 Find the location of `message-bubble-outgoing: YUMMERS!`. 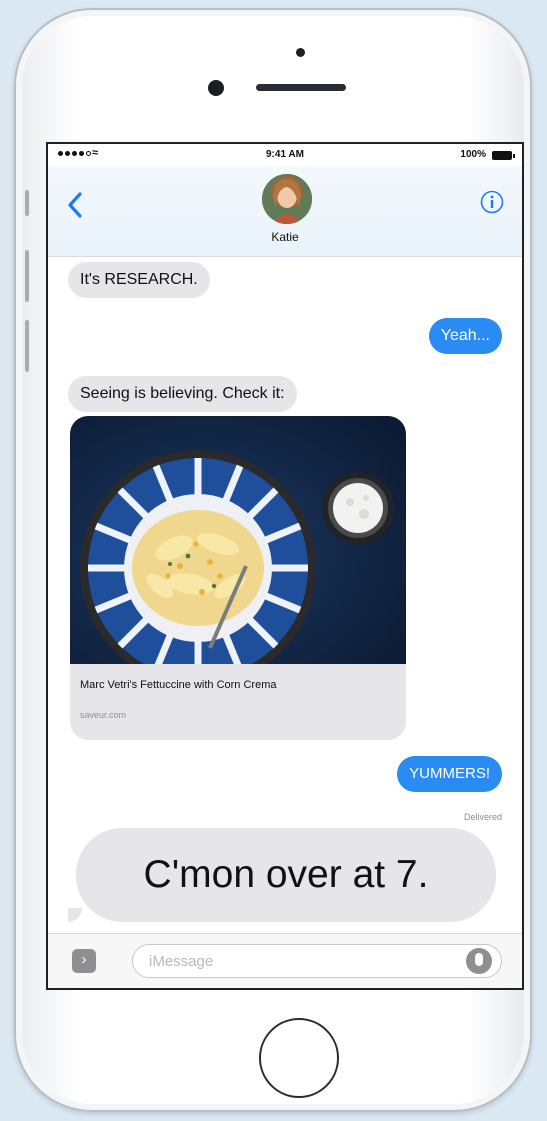

message-bubble-outgoing: YUMMERS! is located at coordinates (449, 774).